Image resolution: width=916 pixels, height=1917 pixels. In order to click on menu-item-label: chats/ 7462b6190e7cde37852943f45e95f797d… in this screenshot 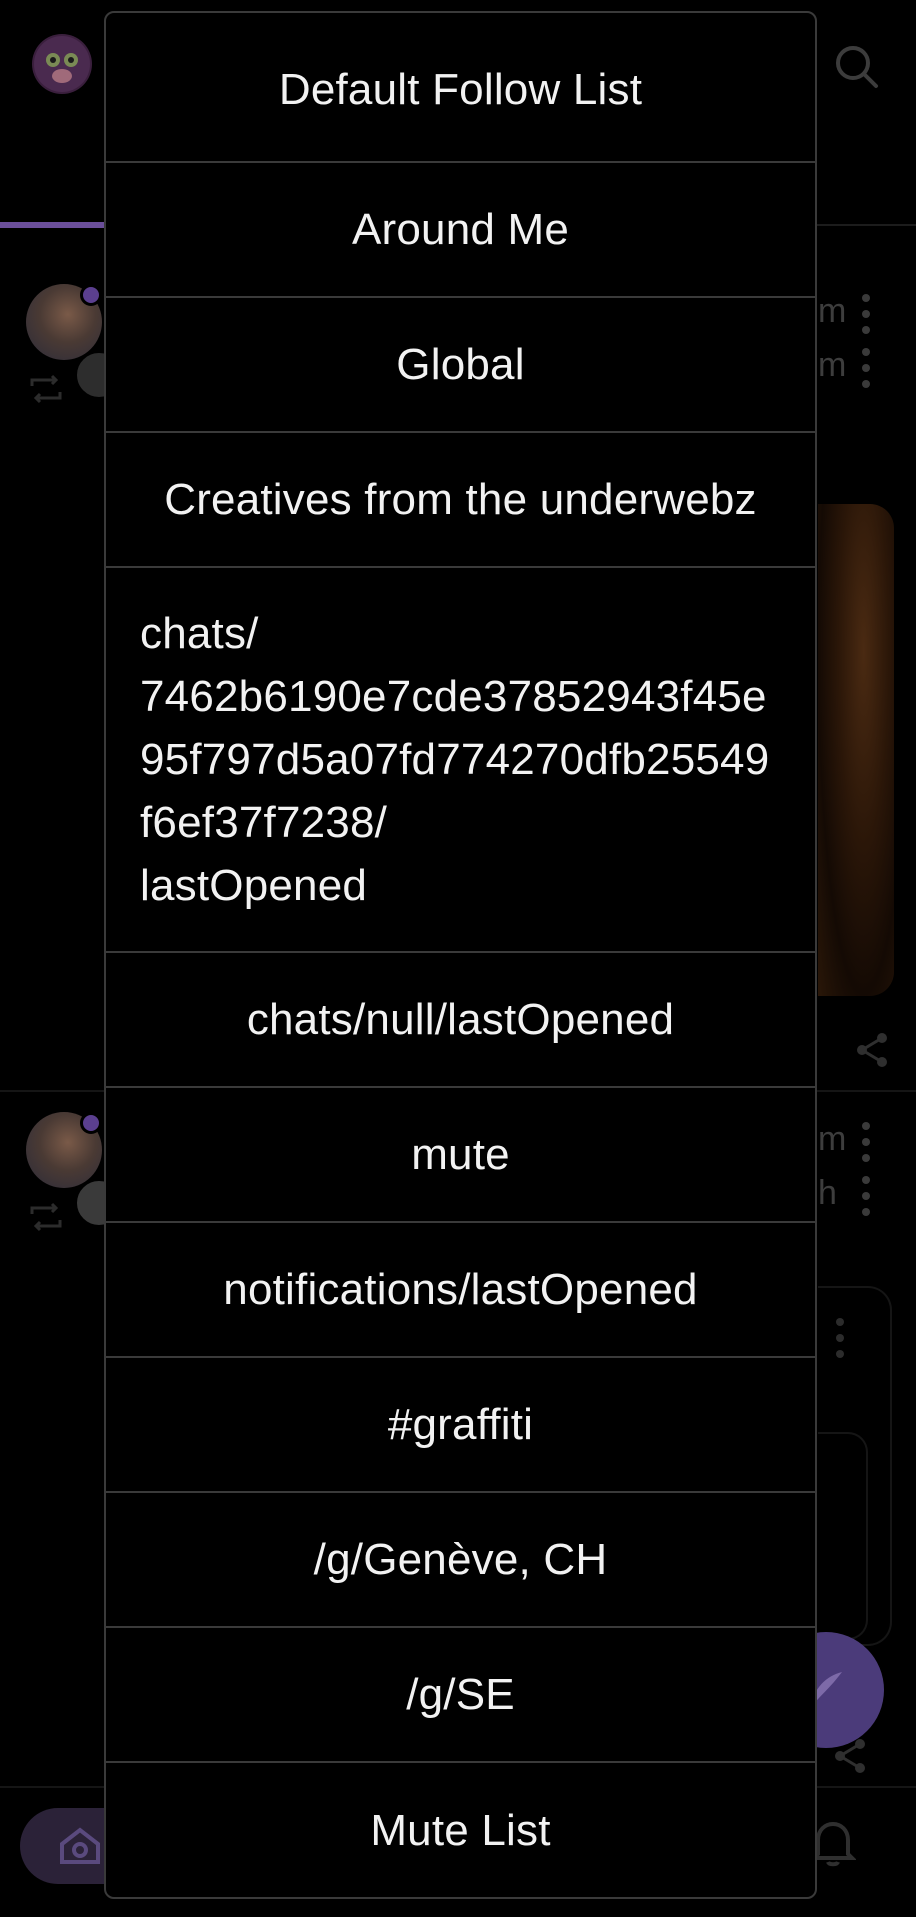, I will do `click(455, 759)`.